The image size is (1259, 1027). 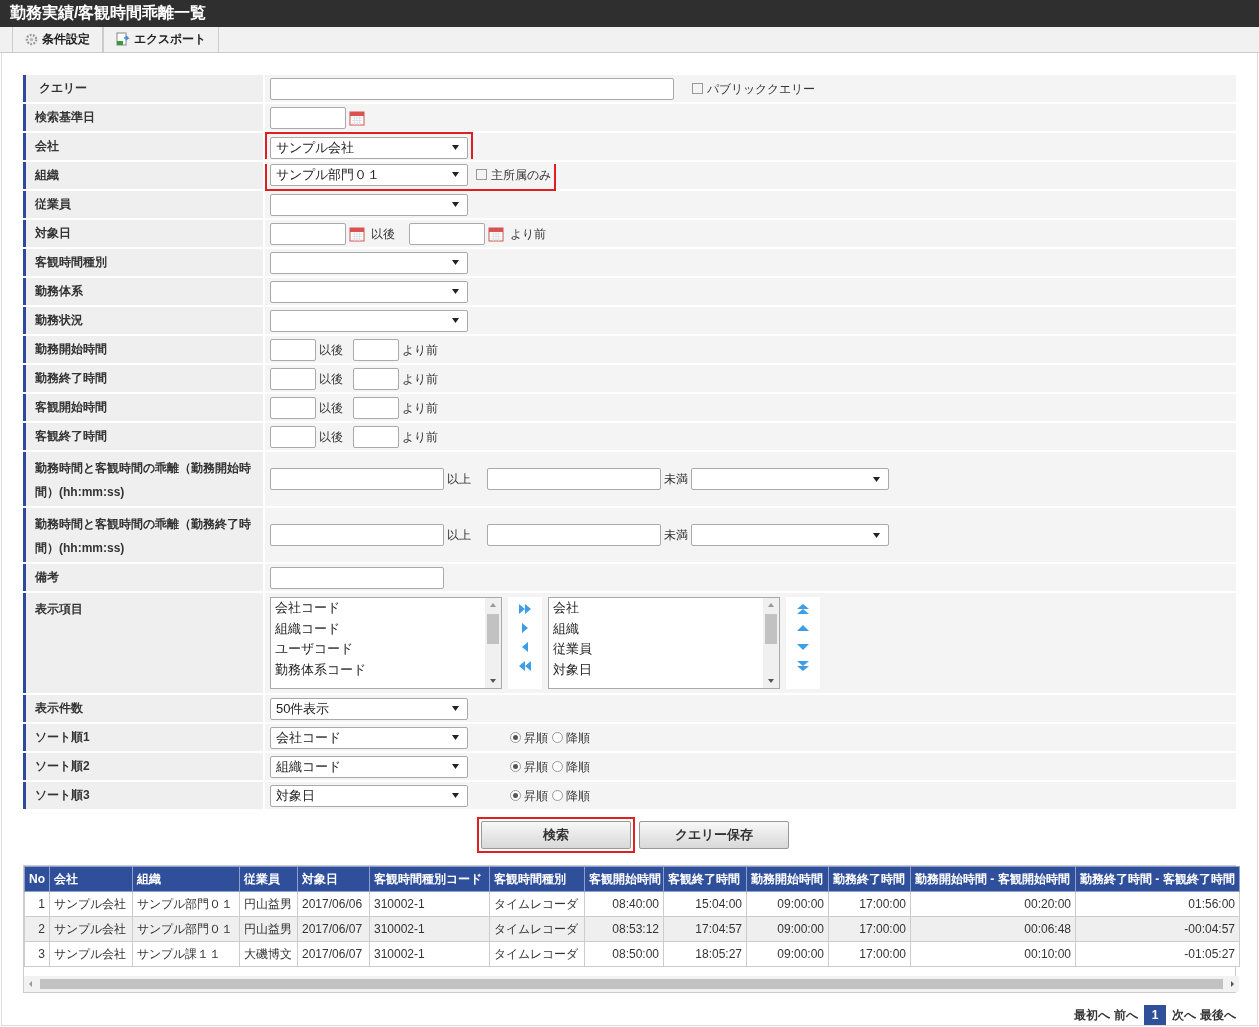 What do you see at coordinates (656, 669) in the screenshot?
I see `list-item: 対象日` at bounding box center [656, 669].